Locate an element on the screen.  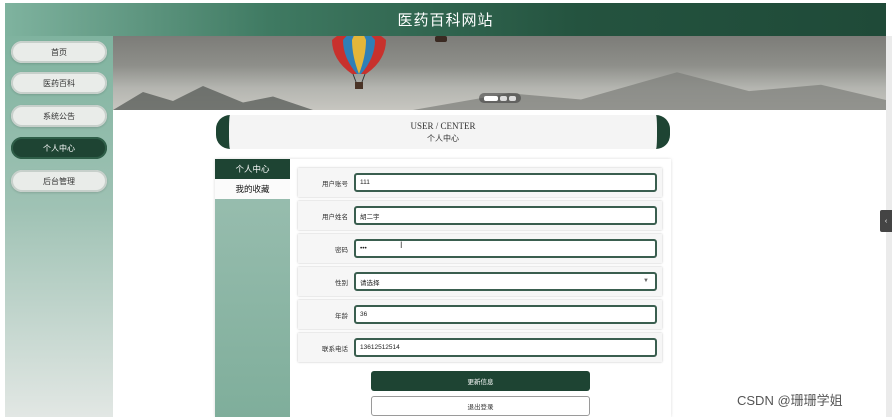
phone-input: 13612512514 is located at coordinates (505, 347).